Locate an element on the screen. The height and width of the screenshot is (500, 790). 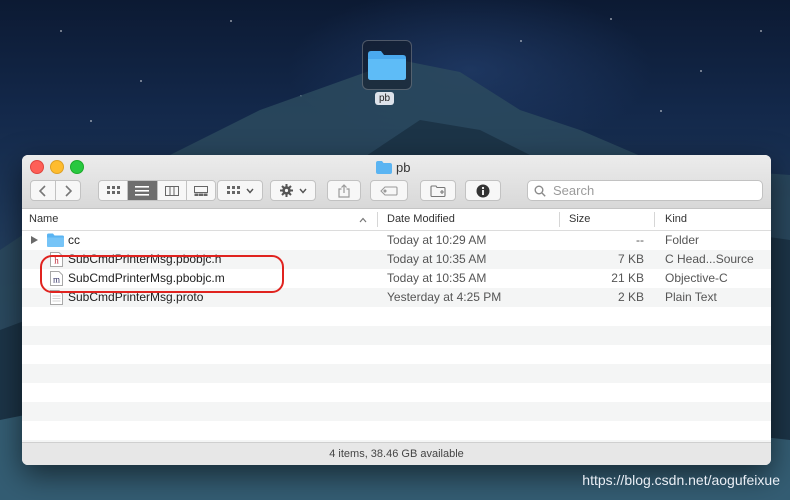
window-title-text: pb is located at coordinates (403, 167).